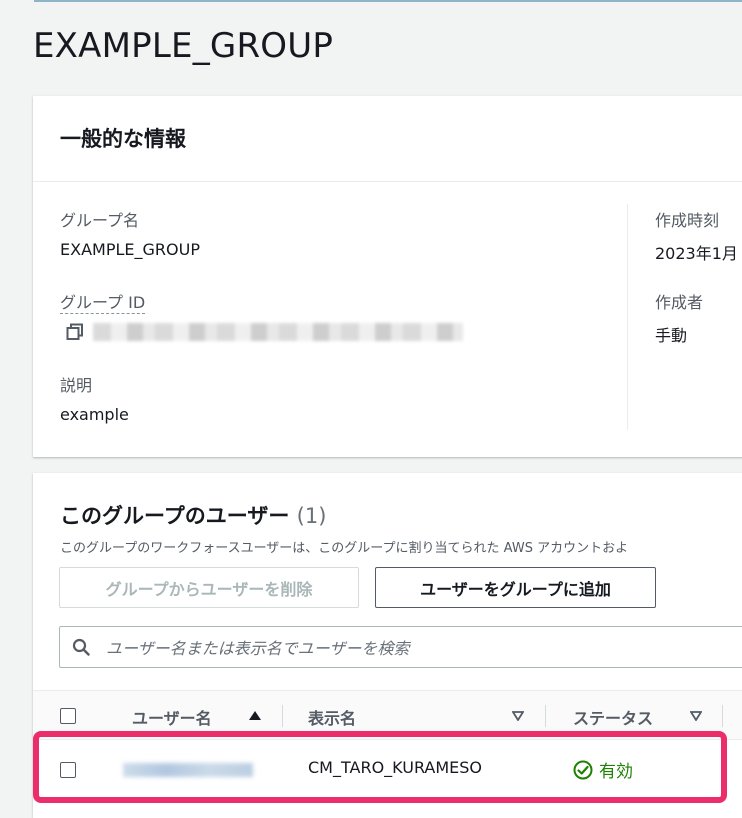  I want to click on group-users-heading-text: このグループのユーザー, so click(175, 516).